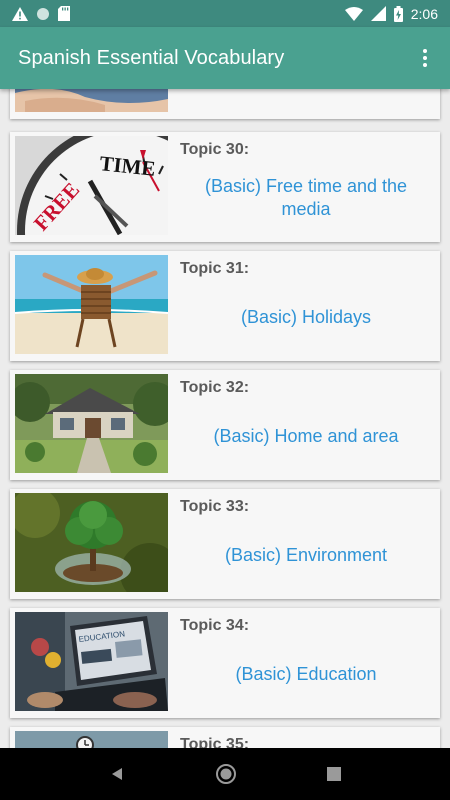 The image size is (450, 800). I want to click on back-icon, so click(117, 774).